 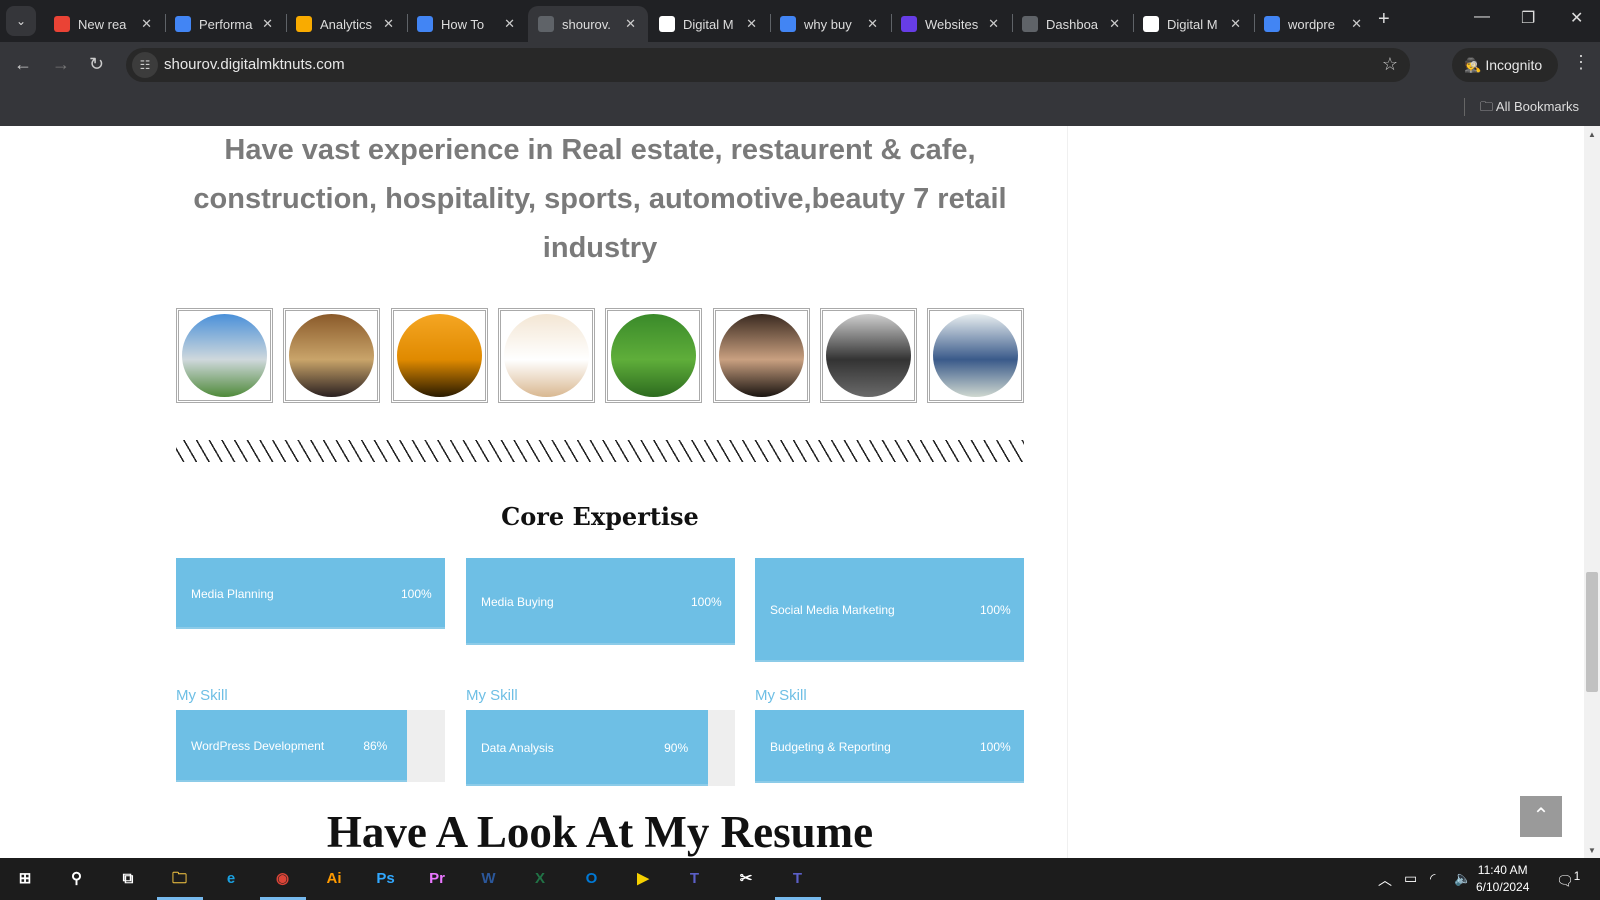 What do you see at coordinates (800, 107) in the screenshot?
I see `bookmarks-bar: 🗀 All Bookmarks` at bounding box center [800, 107].